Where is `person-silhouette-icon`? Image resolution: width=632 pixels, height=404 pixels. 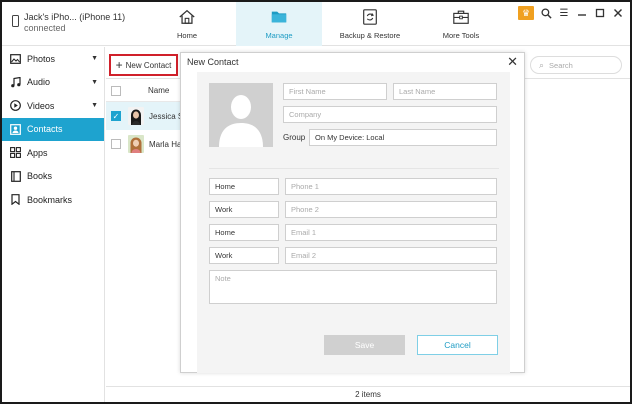 person-silhouette-icon is located at coordinates (241, 115).